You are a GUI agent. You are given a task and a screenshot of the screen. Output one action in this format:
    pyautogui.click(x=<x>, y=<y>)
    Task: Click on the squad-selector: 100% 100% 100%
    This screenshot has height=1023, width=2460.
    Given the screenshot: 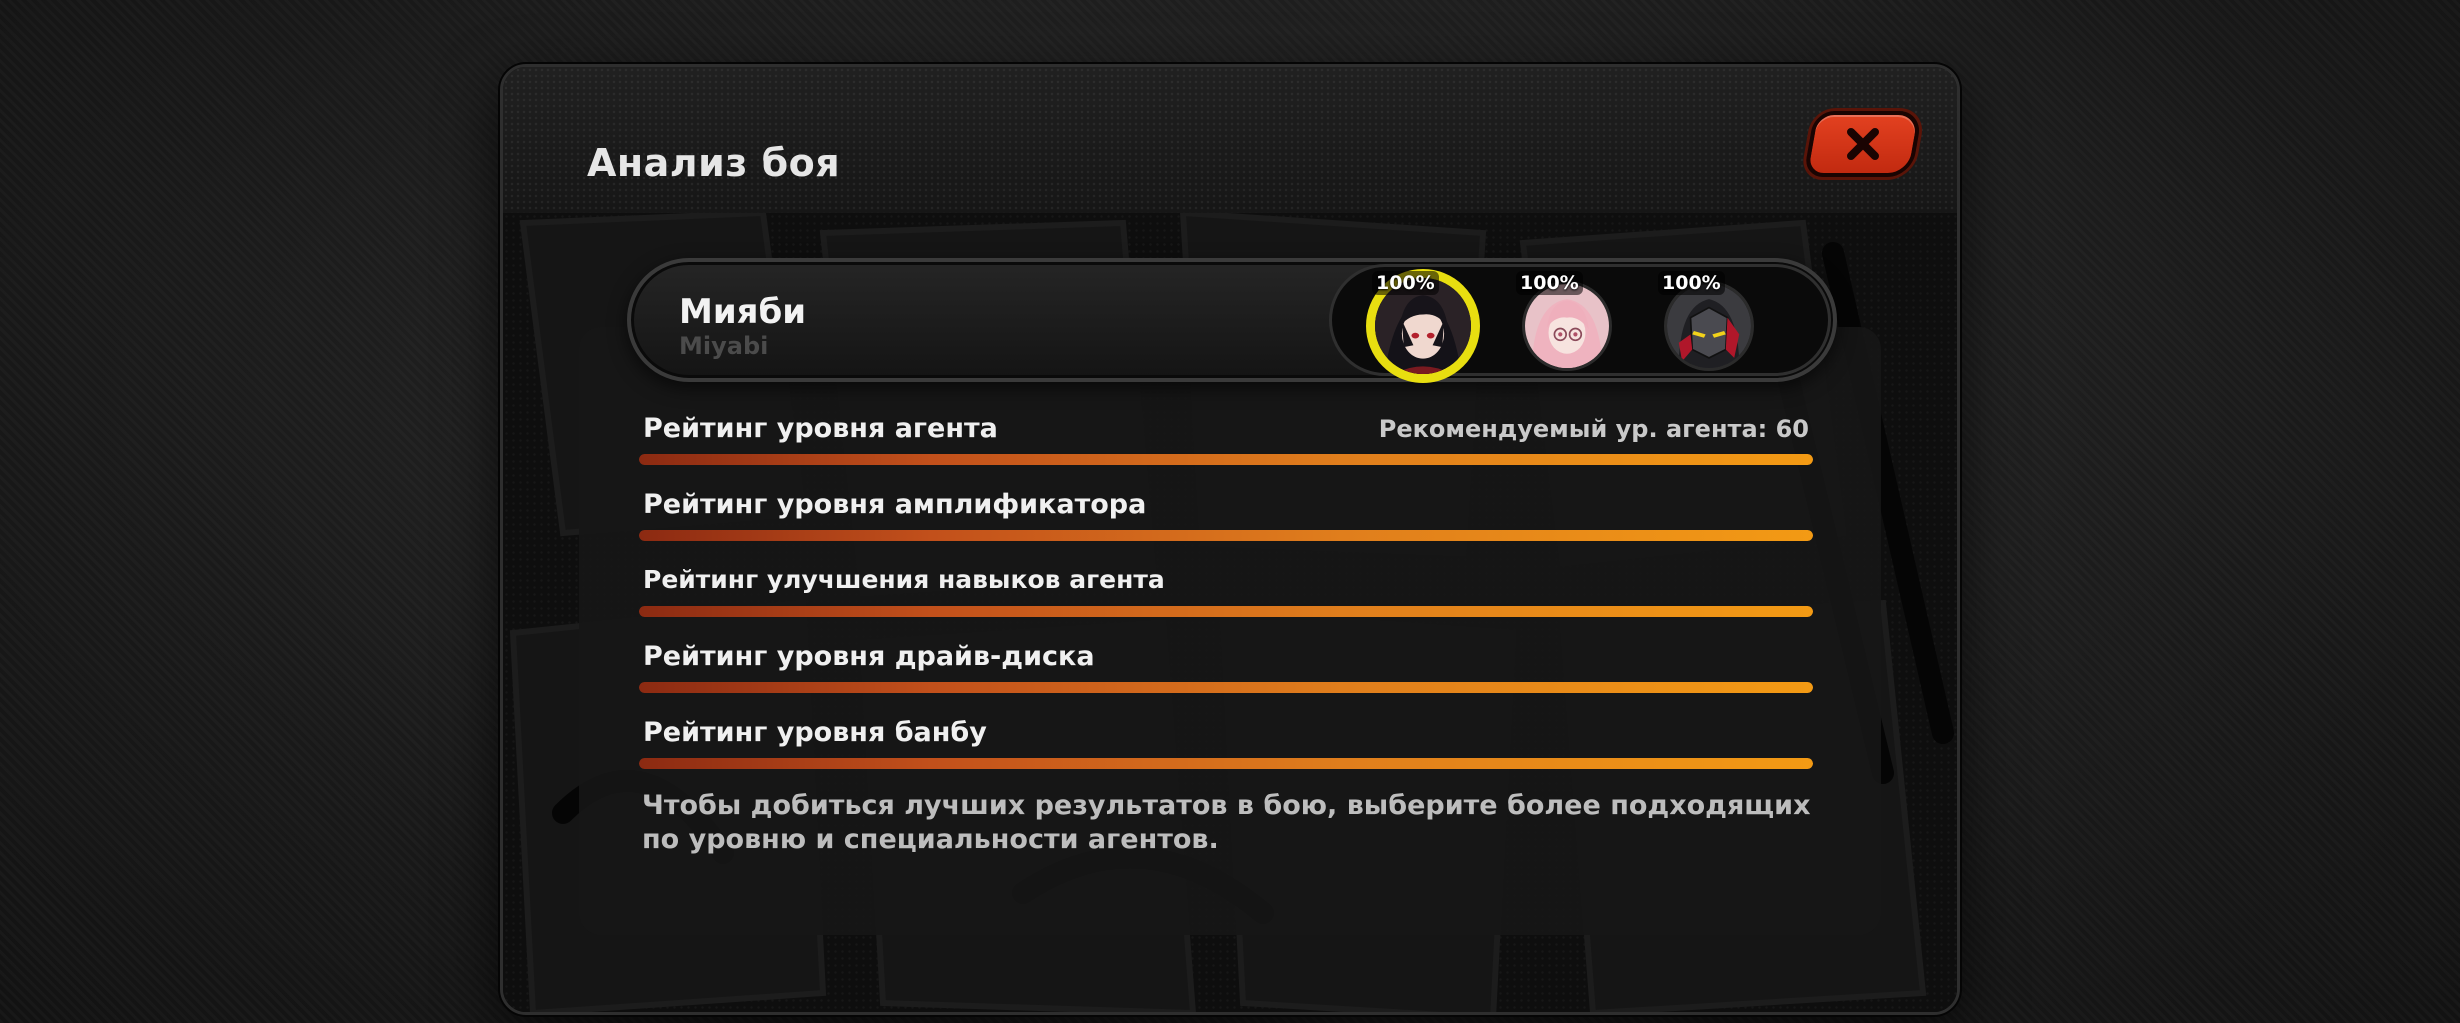 What is the action you would take?
    pyautogui.click(x=1580, y=323)
    